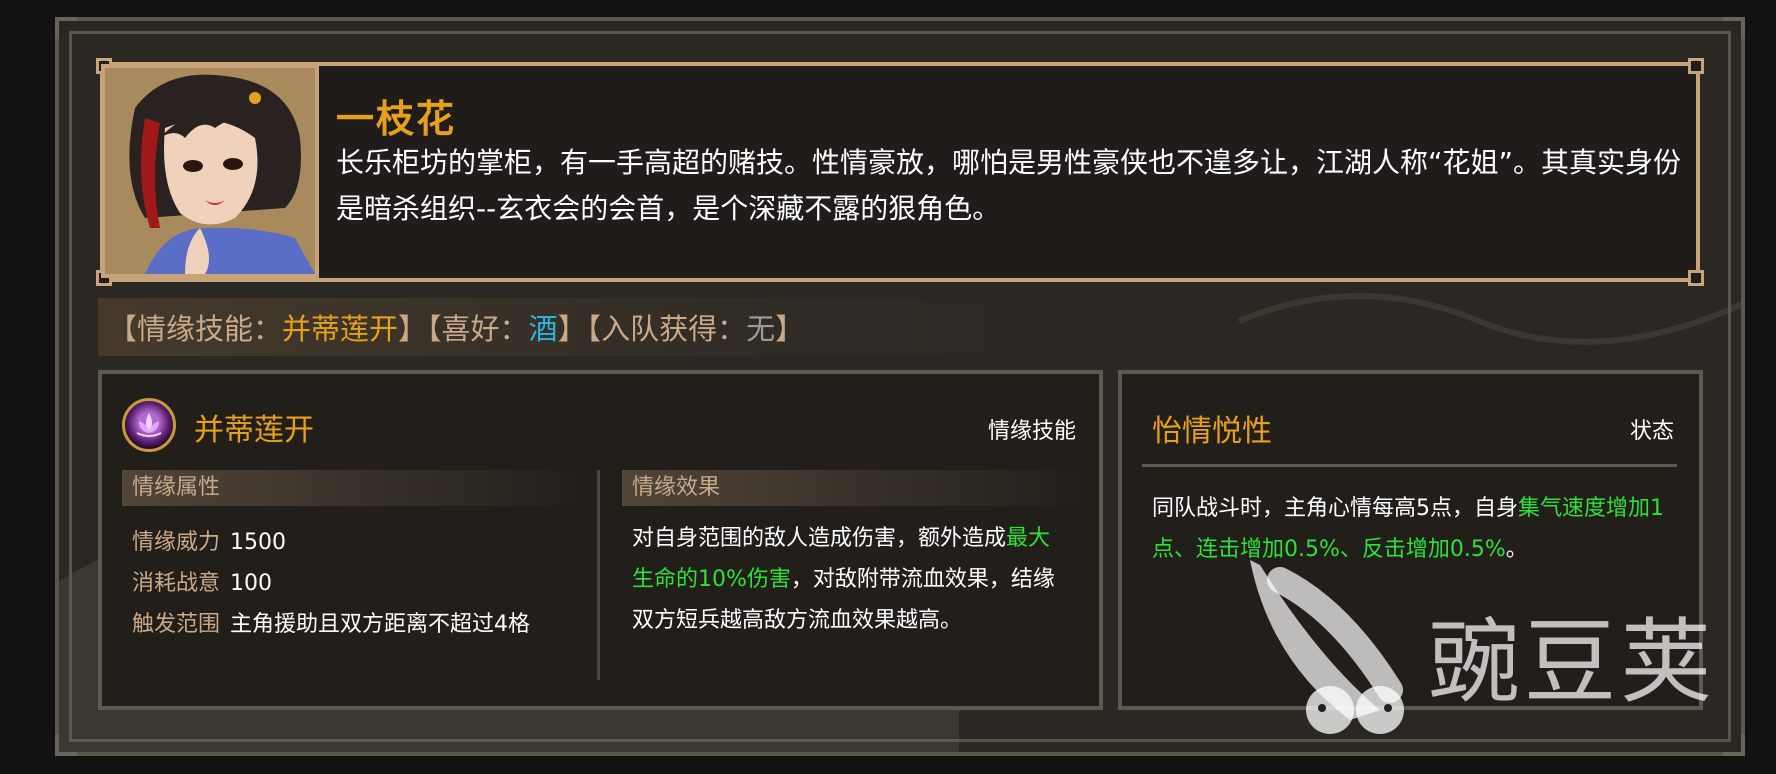 Image resolution: width=1776 pixels, height=774 pixels. I want to click on effect-text-part: 对自身范围的敌人造成伤害，额外造成, so click(819, 538).